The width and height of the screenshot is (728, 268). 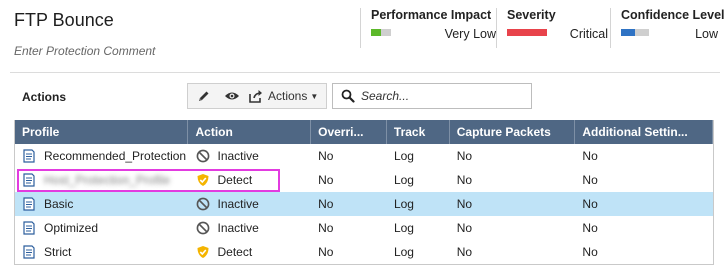 What do you see at coordinates (444, 96) in the screenshot?
I see `search-input` at bounding box center [444, 96].